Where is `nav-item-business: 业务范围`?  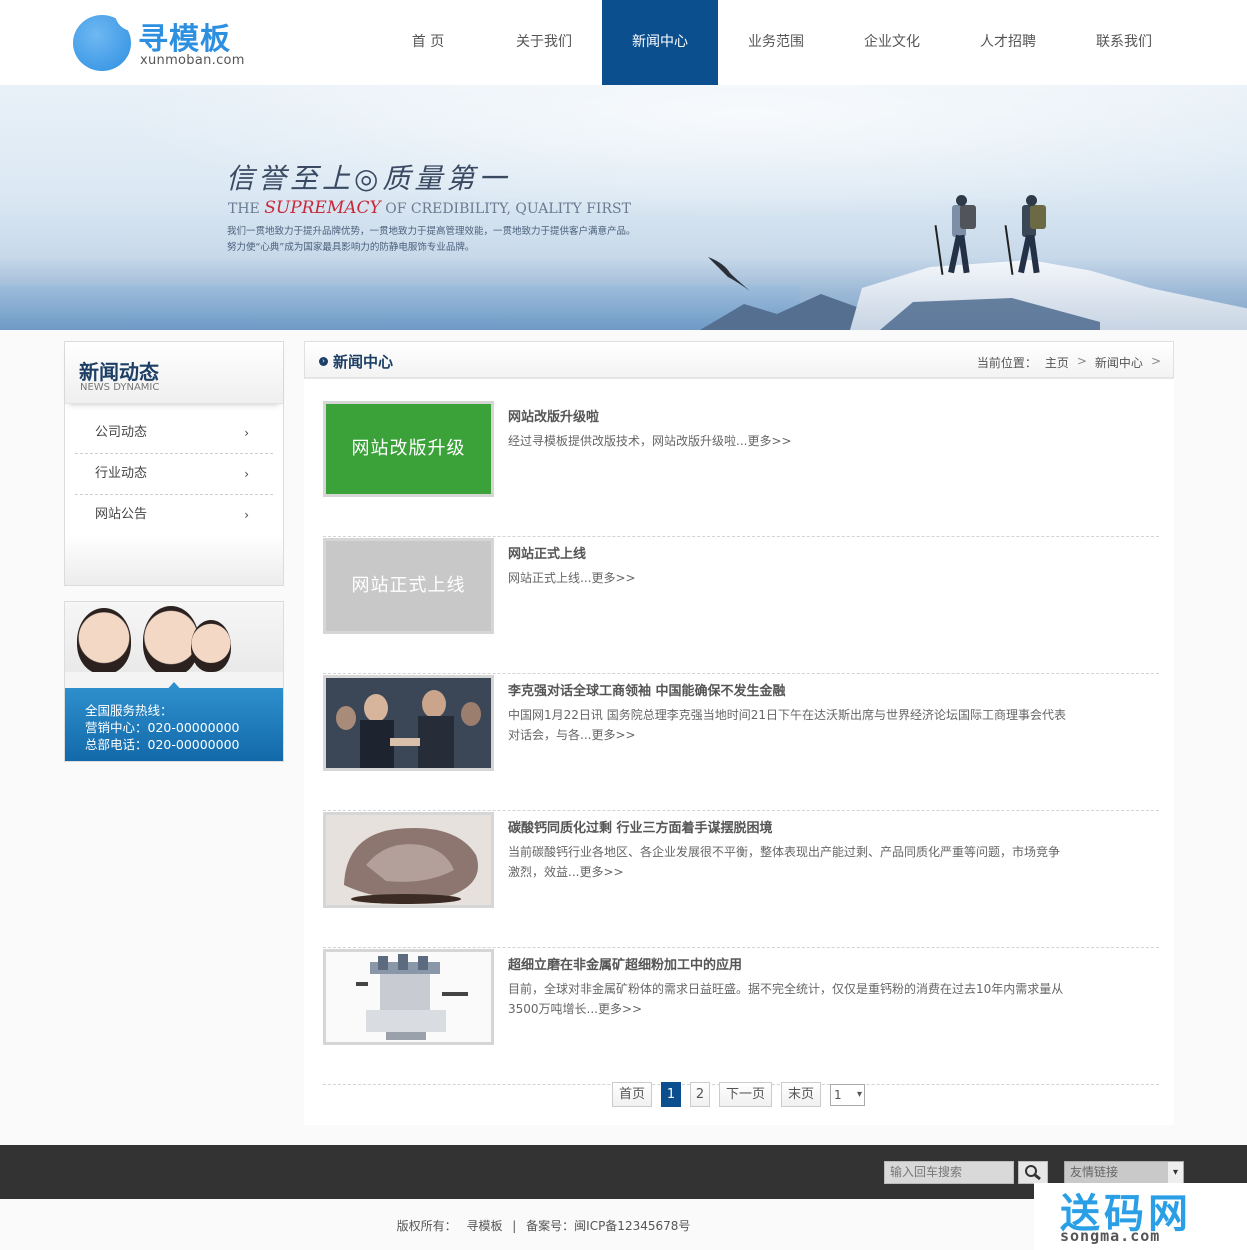
nav-item-business: 业务范围 is located at coordinates (776, 42).